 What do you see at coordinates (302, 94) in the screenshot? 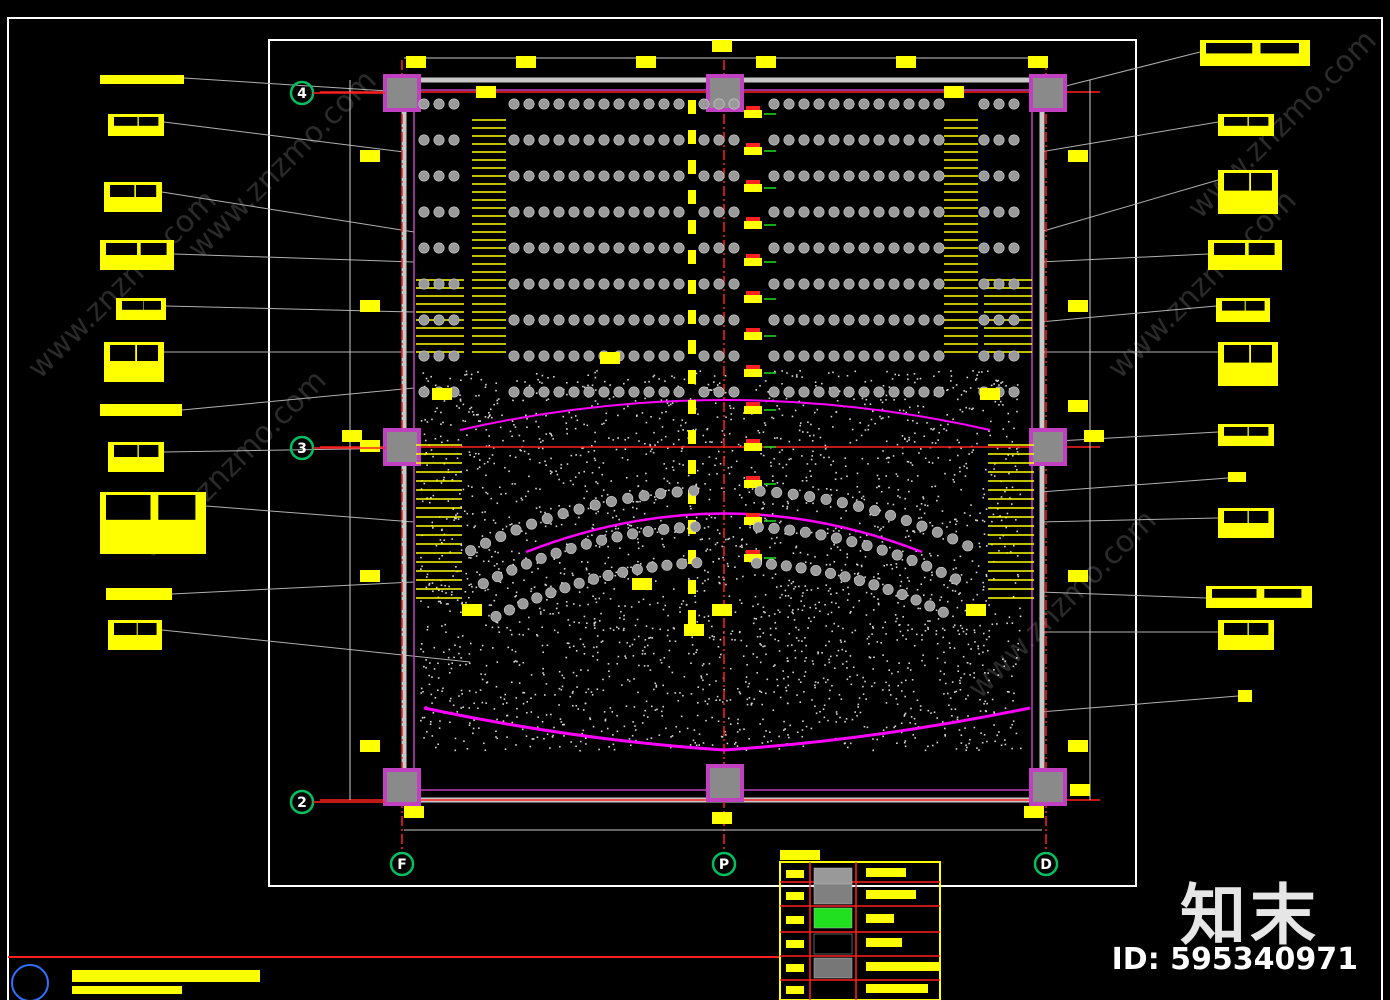
I see `grid-label-row: 4` at bounding box center [302, 94].